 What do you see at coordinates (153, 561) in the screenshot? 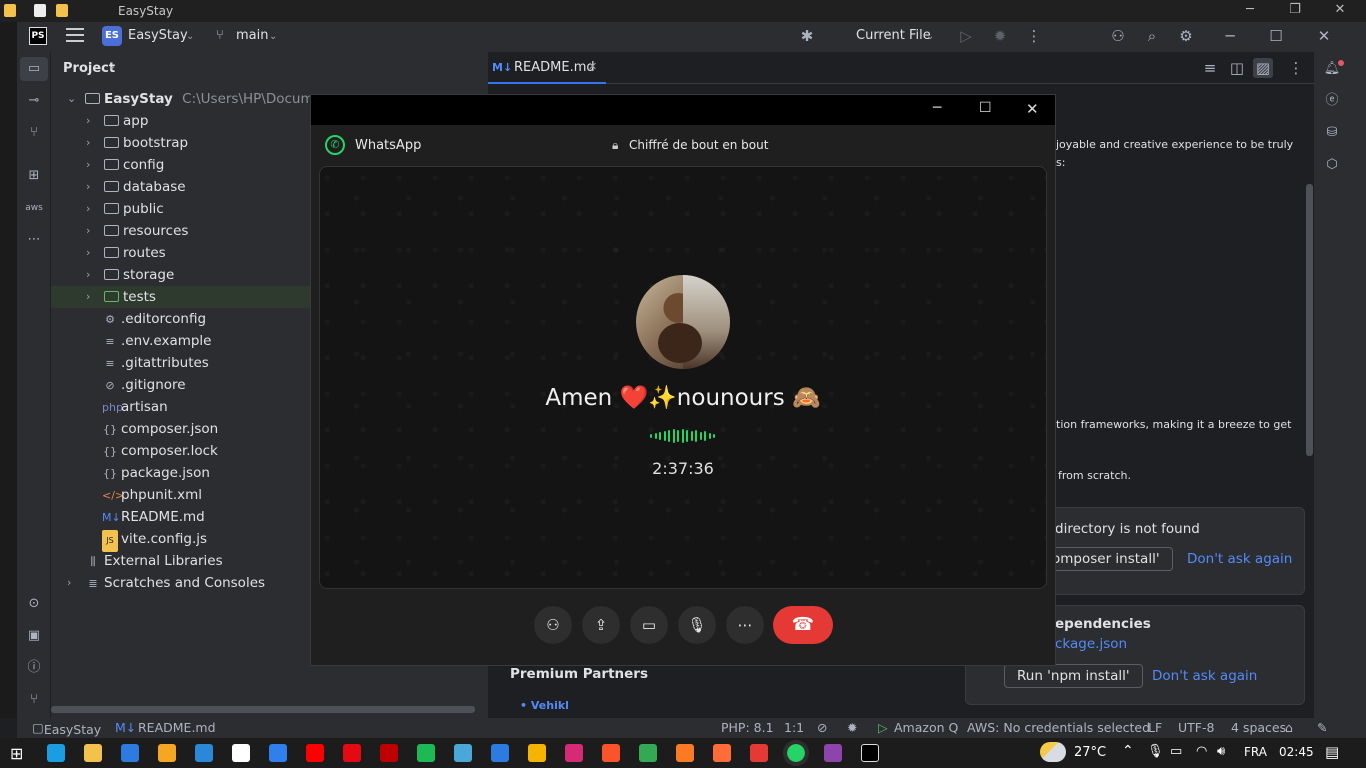
I see `tree-external-libraries: ⫼ External Libraries` at bounding box center [153, 561].